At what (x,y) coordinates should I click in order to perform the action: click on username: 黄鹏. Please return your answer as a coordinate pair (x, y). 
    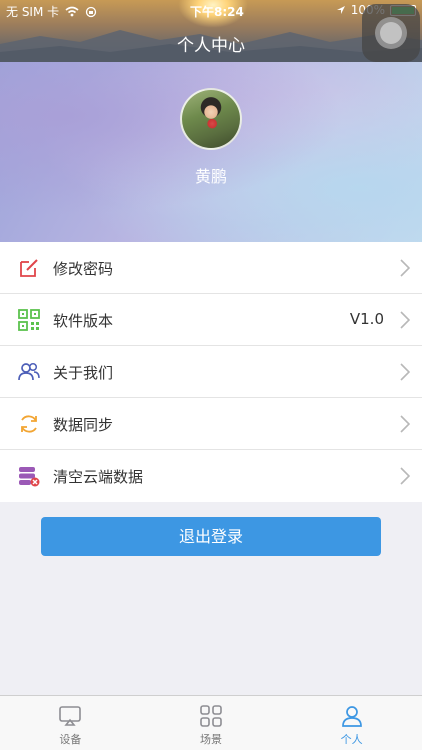
    Looking at the image, I should click on (210, 176).